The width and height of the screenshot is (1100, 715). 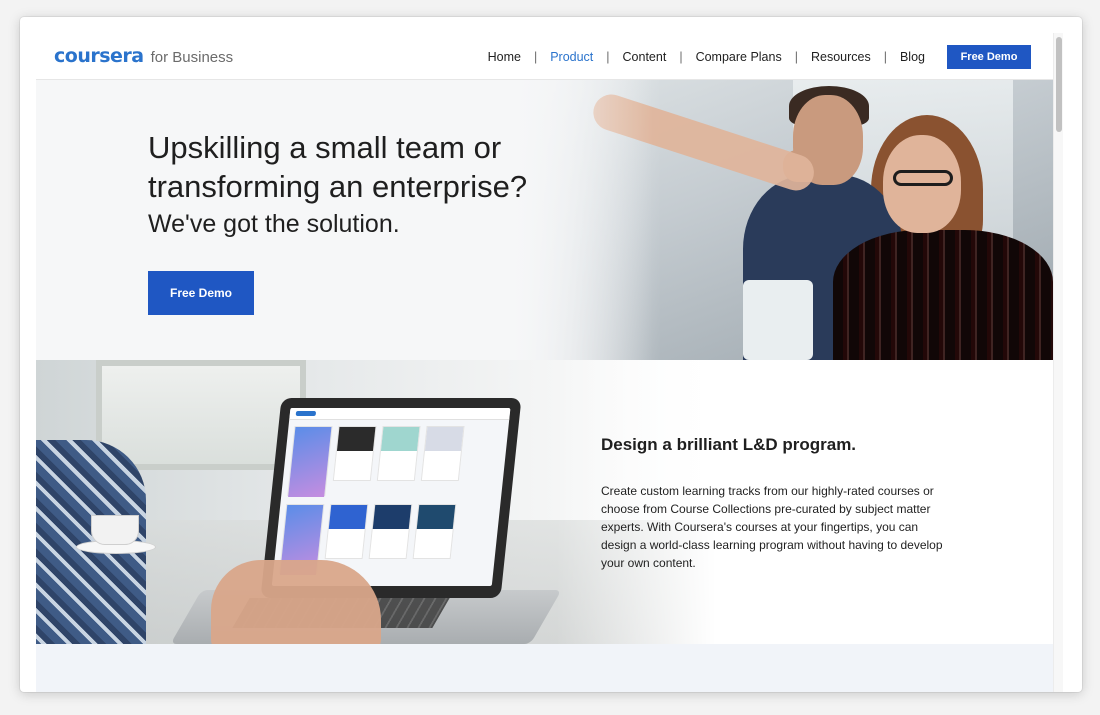 What do you see at coordinates (573, 220) in the screenshot?
I see `photo-fade-overlay` at bounding box center [573, 220].